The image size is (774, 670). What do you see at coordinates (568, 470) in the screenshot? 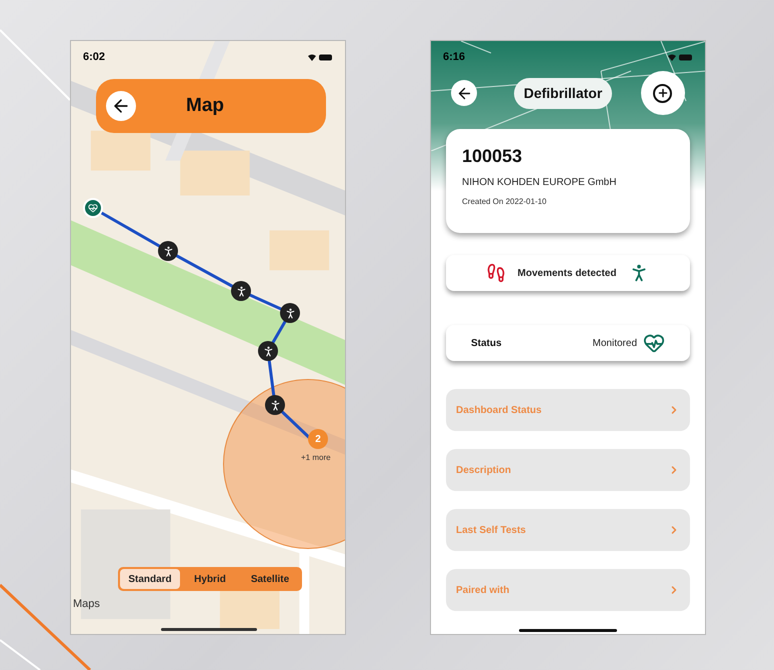
I see `menu-item: Description` at bounding box center [568, 470].